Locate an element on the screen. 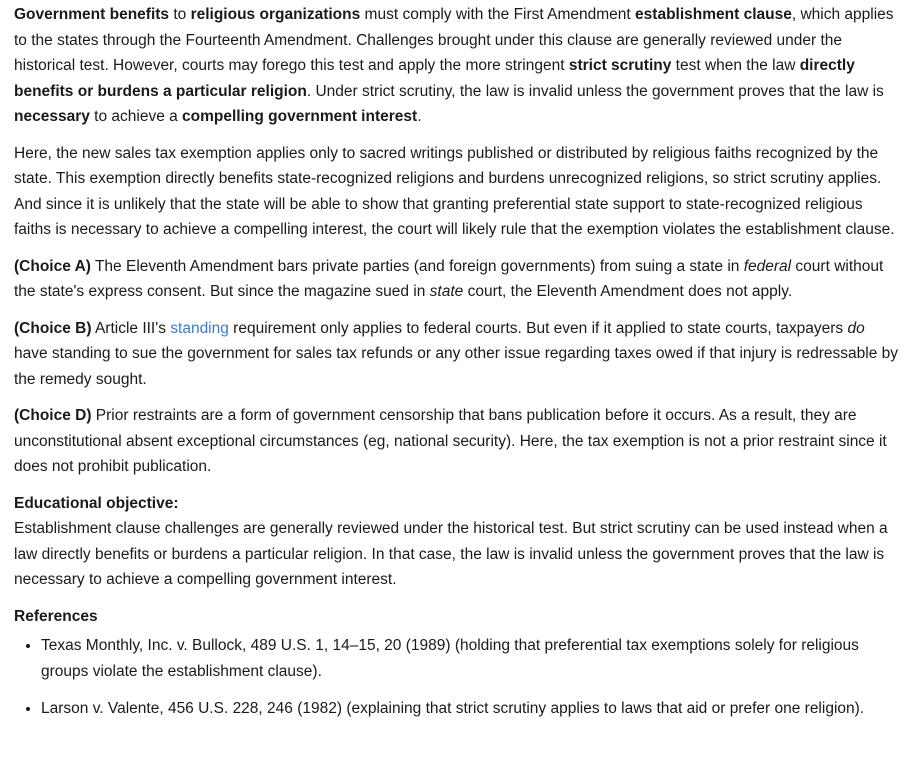  choice-d-label: (Choice D) is located at coordinates (53, 415).